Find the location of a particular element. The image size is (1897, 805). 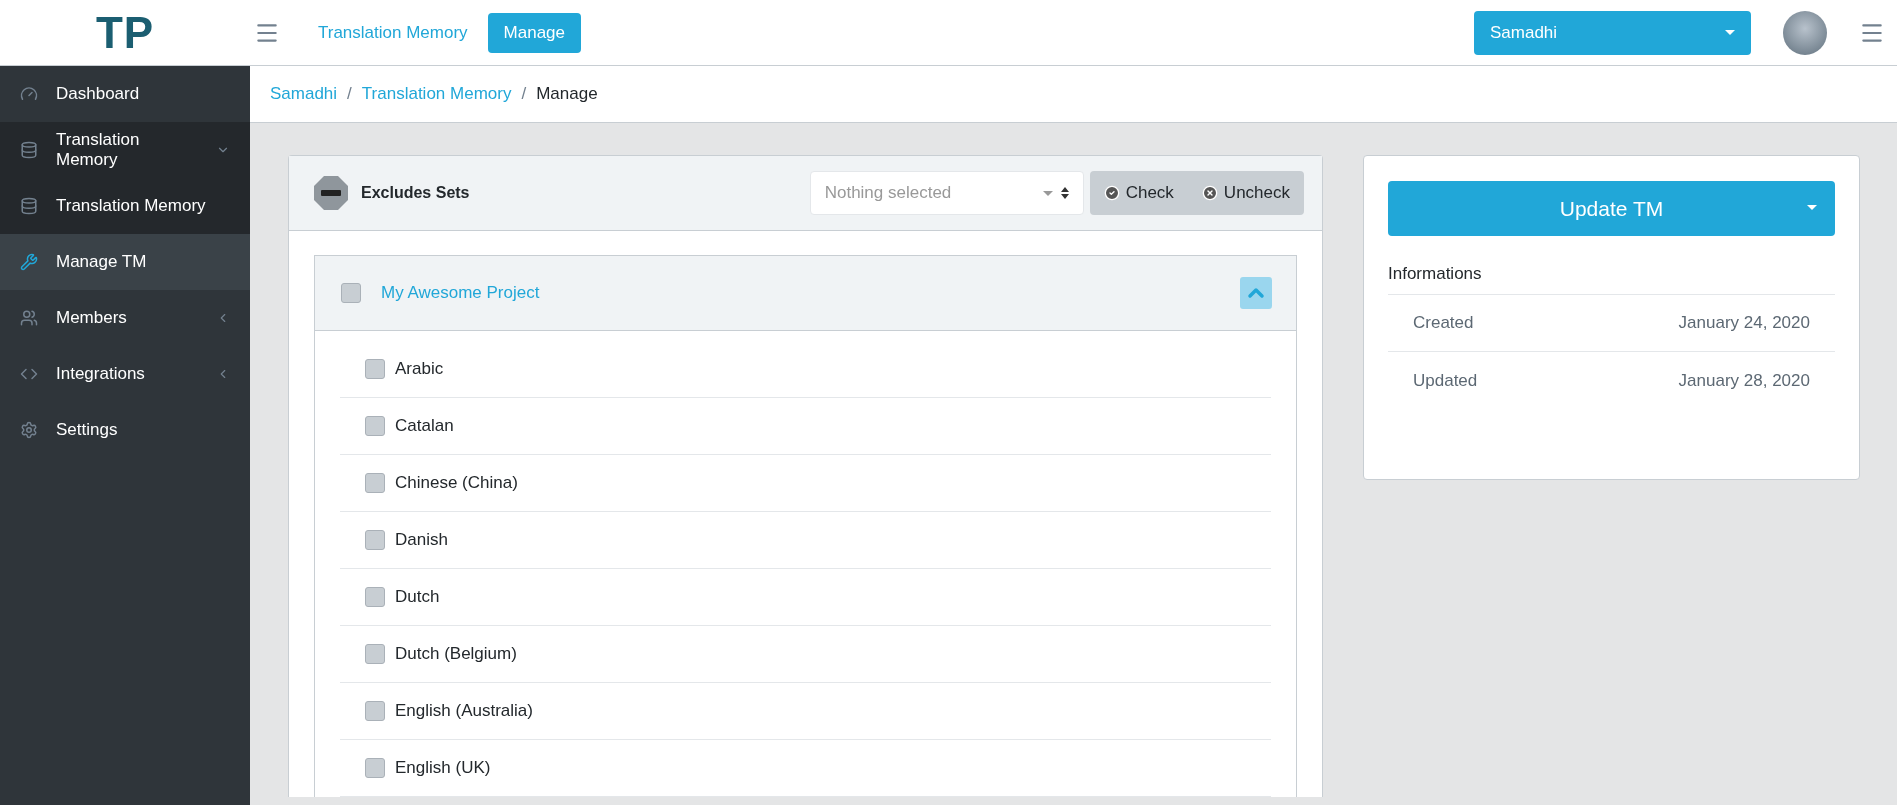

info-label: Updated is located at coordinates (1445, 380).